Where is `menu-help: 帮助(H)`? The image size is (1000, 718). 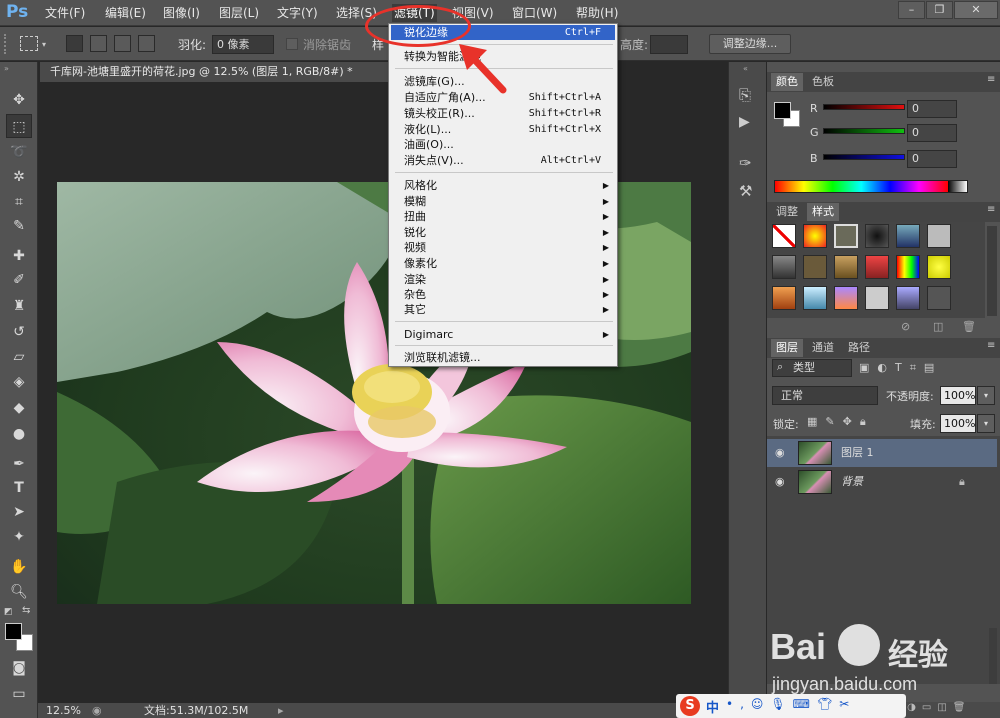
menu-help: 帮助(H) is located at coordinates (597, 13).